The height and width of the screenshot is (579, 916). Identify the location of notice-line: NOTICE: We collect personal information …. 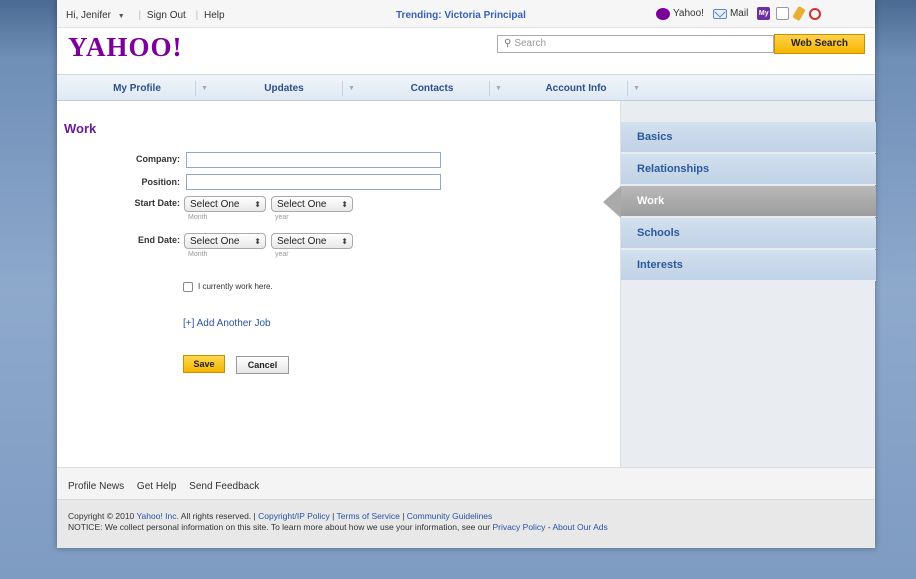
(338, 527).